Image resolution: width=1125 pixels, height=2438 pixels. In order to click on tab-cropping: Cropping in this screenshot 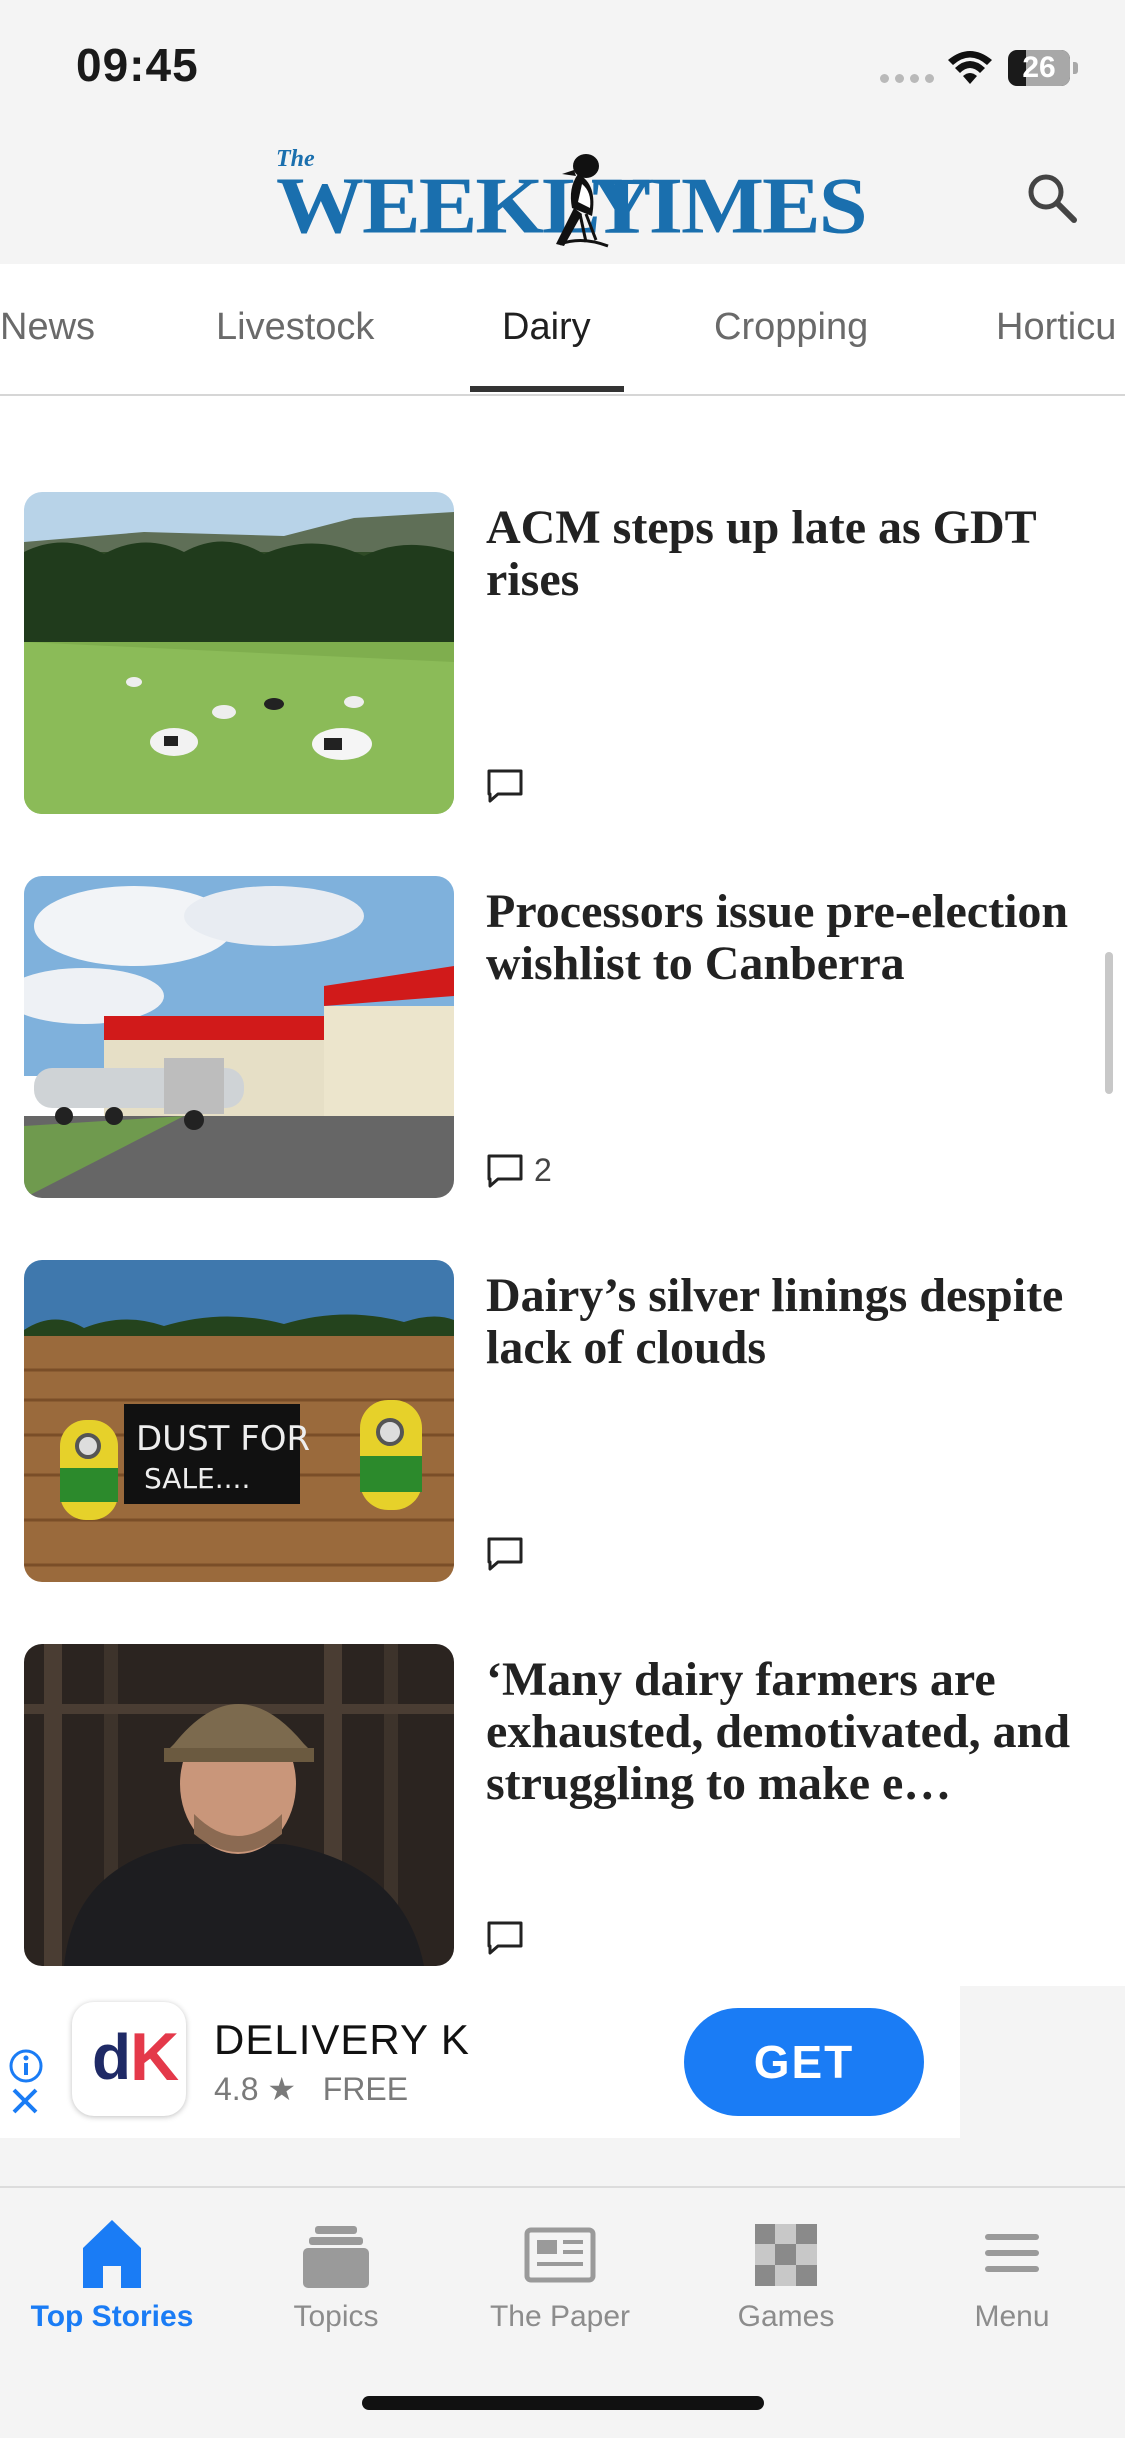, I will do `click(791, 327)`.